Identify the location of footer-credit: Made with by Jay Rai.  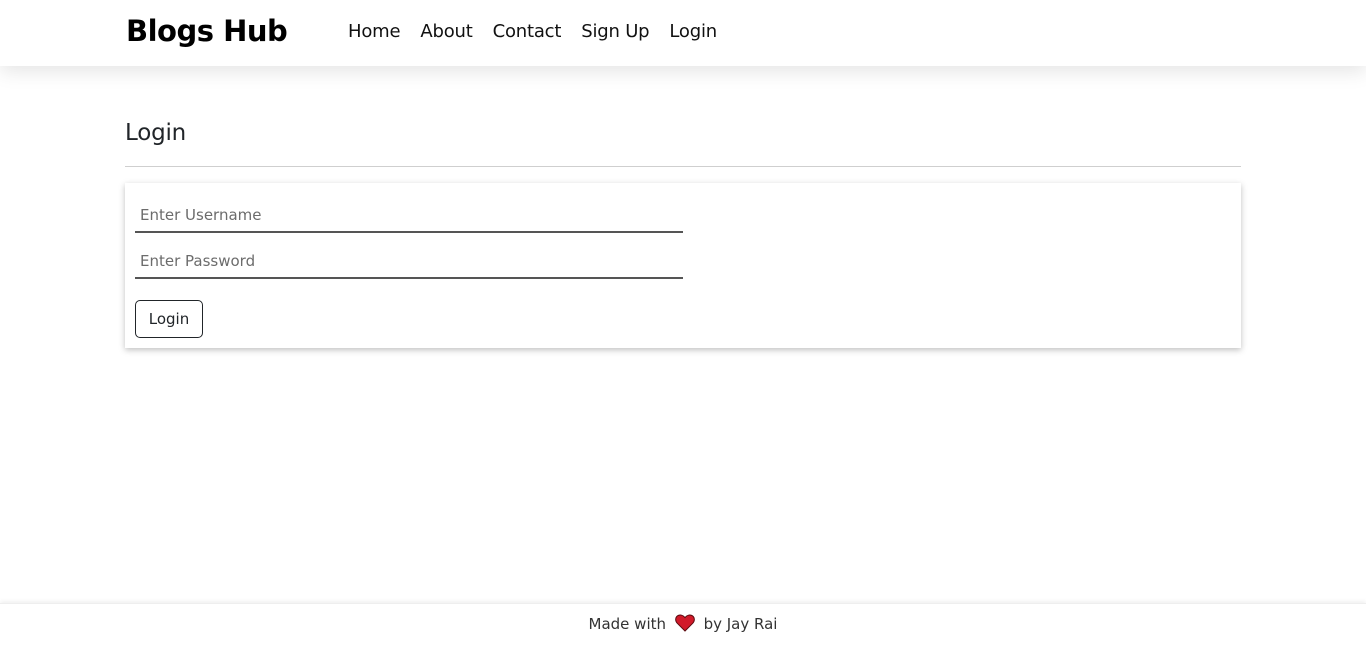
(683, 625).